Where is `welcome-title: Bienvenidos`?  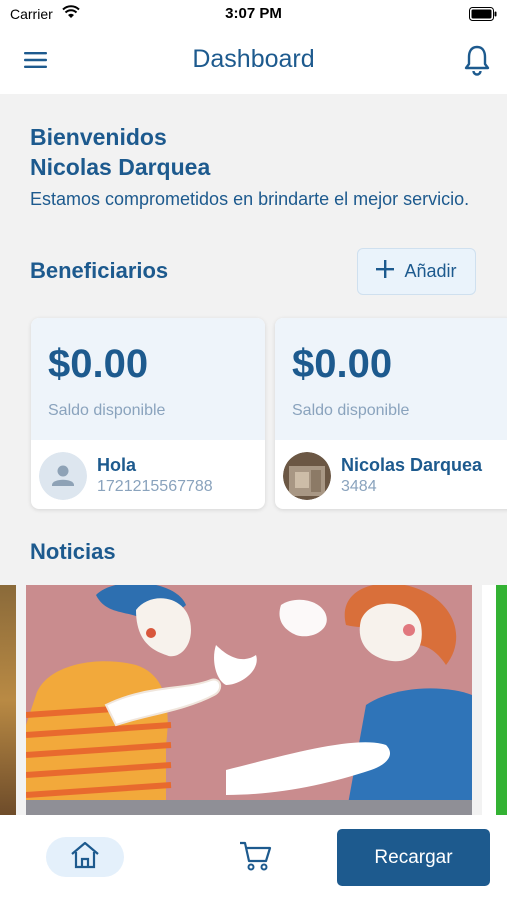
welcome-title: Bienvenidos is located at coordinates (98, 137).